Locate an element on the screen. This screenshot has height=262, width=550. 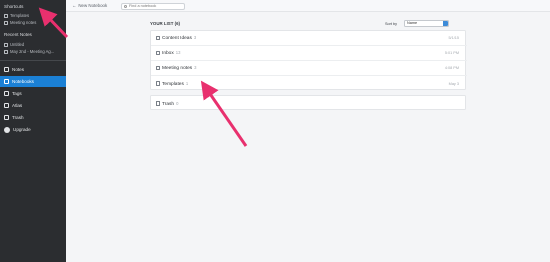
new-notebook-label: New Notebook is located at coordinates (93, 5).